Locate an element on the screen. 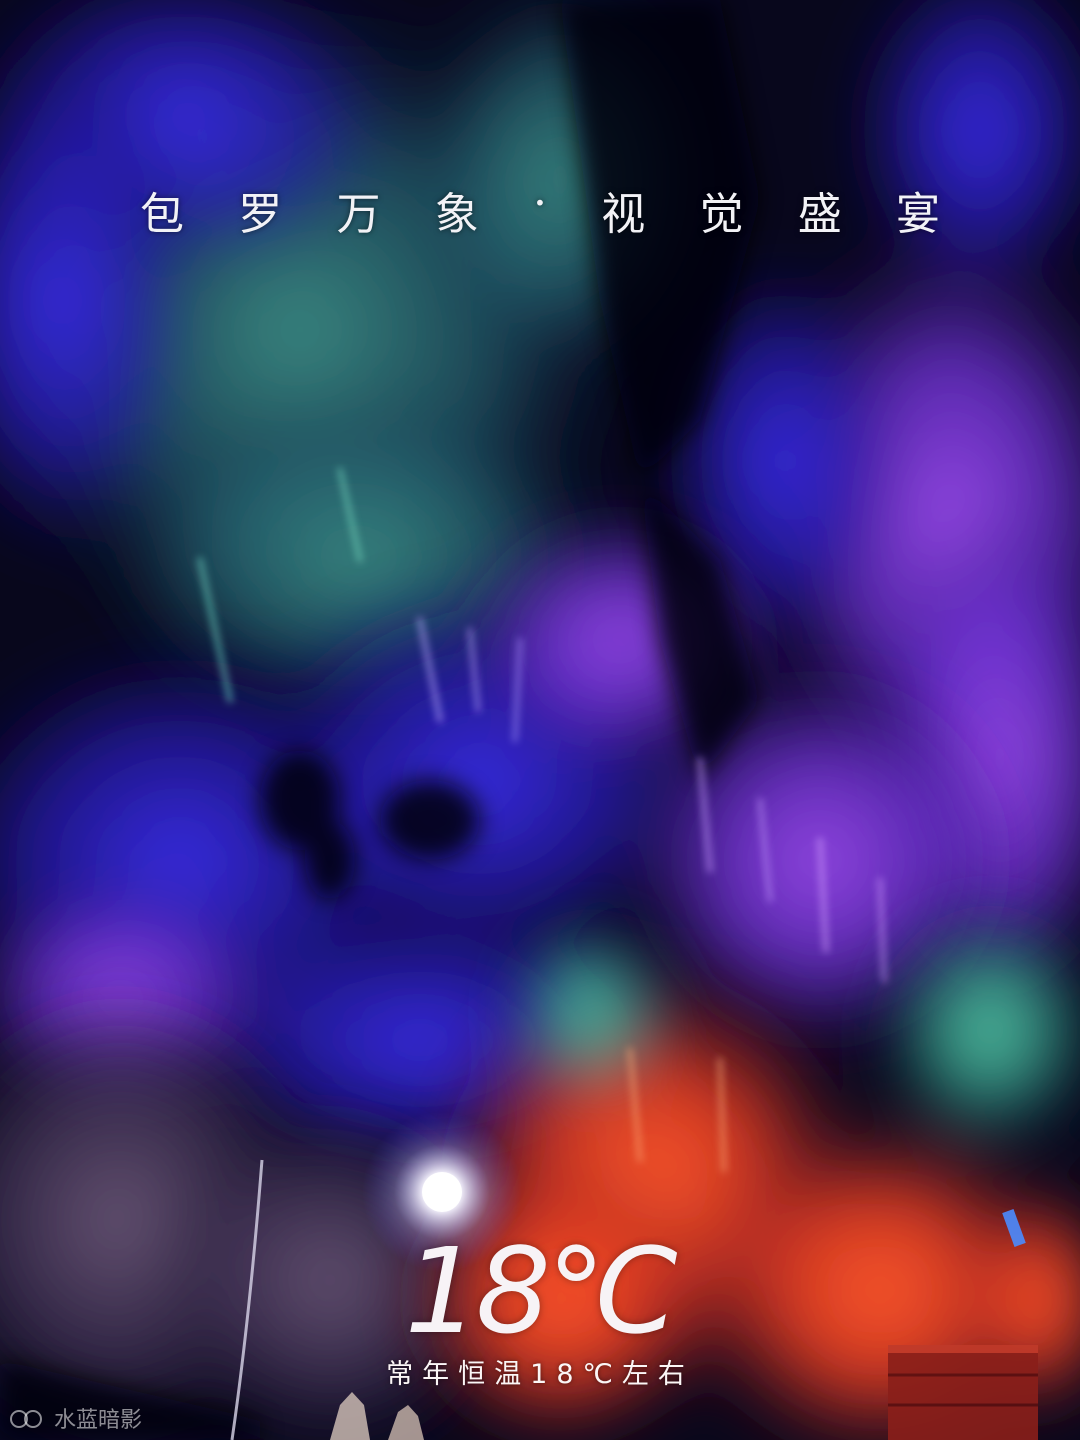 This screenshot has height=1440, width=1080. headline-char: 万 is located at coordinates (358, 214).